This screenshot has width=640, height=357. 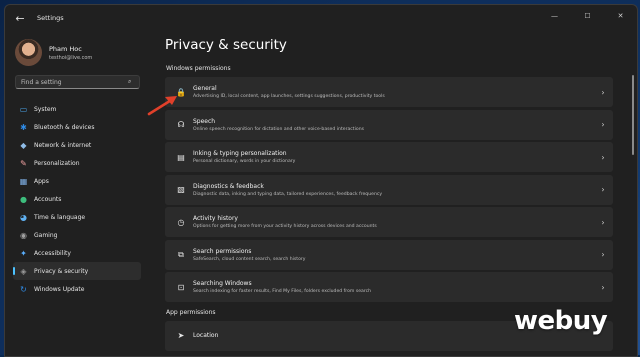 I want to click on sidebar-item-label: Network & internet, so click(x=63, y=145).